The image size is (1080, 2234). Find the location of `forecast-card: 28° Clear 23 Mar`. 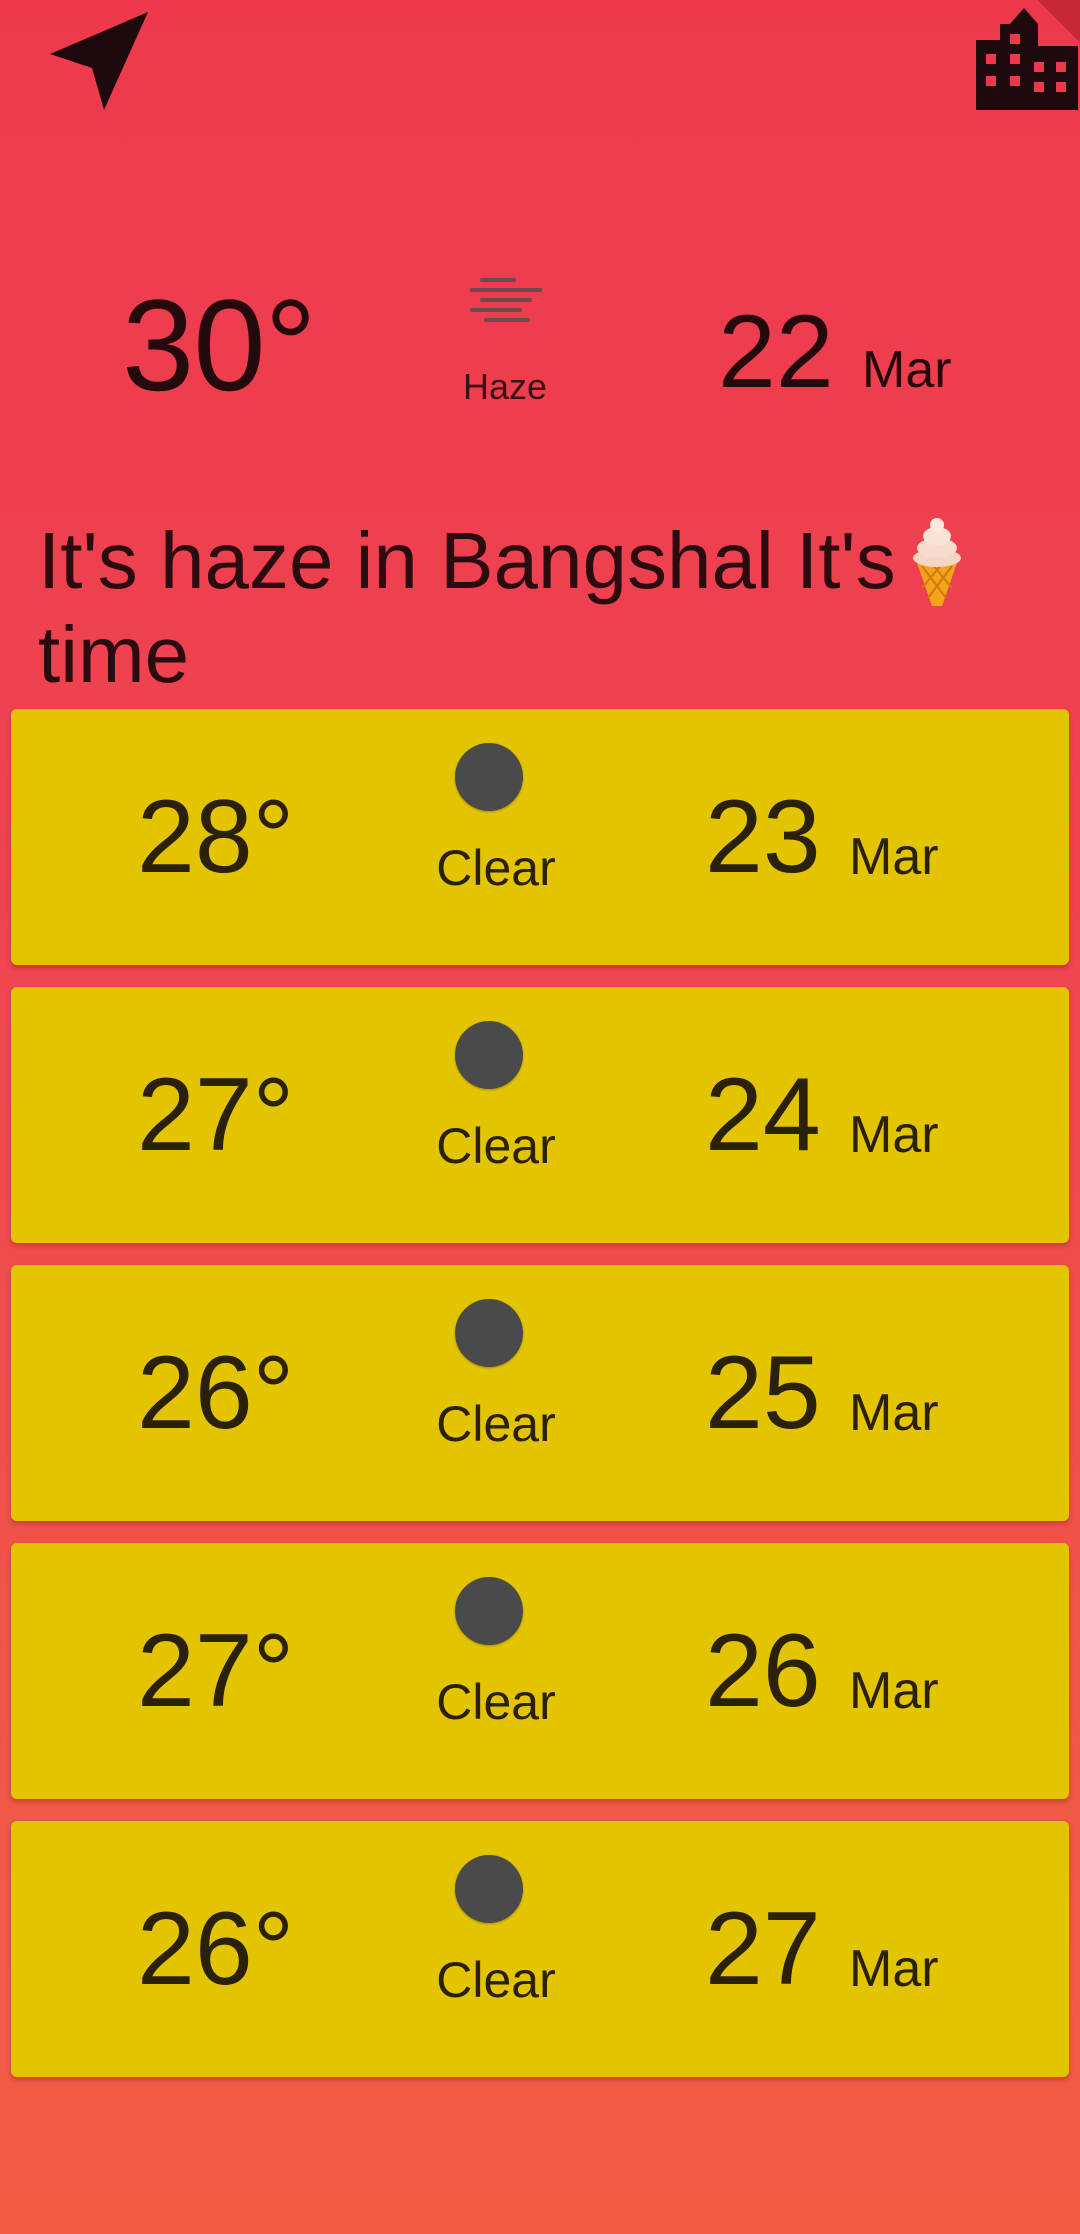

forecast-card: 28° Clear 23 Mar is located at coordinates (540, 837).